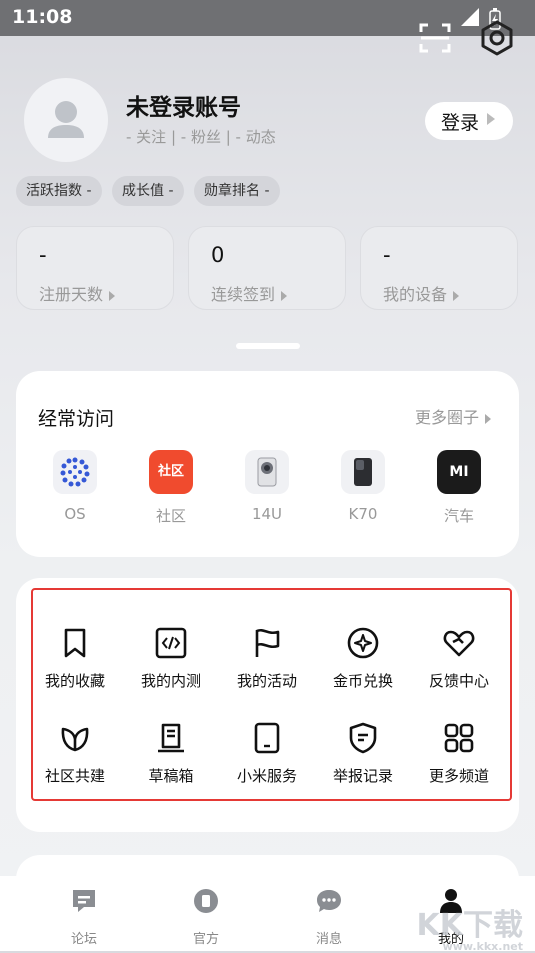  Describe the element at coordinates (71, 294) in the screenshot. I see `stat-label: 注册天数` at that location.